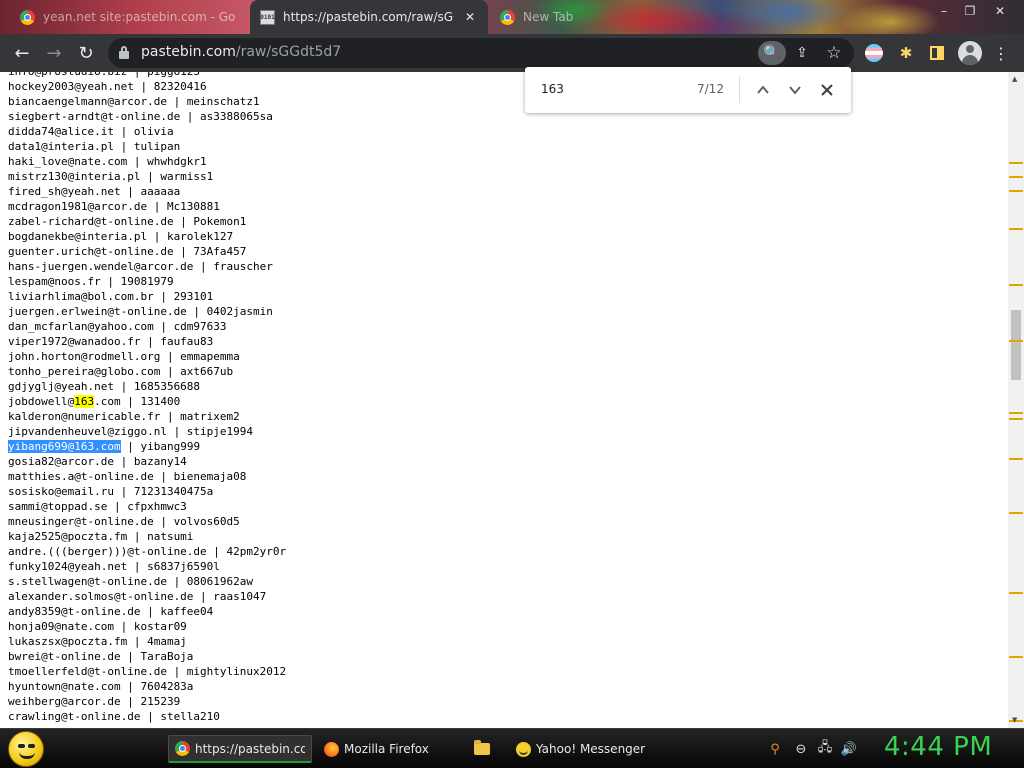 The height and width of the screenshot is (768, 1024). I want to click on firefox-icon, so click(331, 749).